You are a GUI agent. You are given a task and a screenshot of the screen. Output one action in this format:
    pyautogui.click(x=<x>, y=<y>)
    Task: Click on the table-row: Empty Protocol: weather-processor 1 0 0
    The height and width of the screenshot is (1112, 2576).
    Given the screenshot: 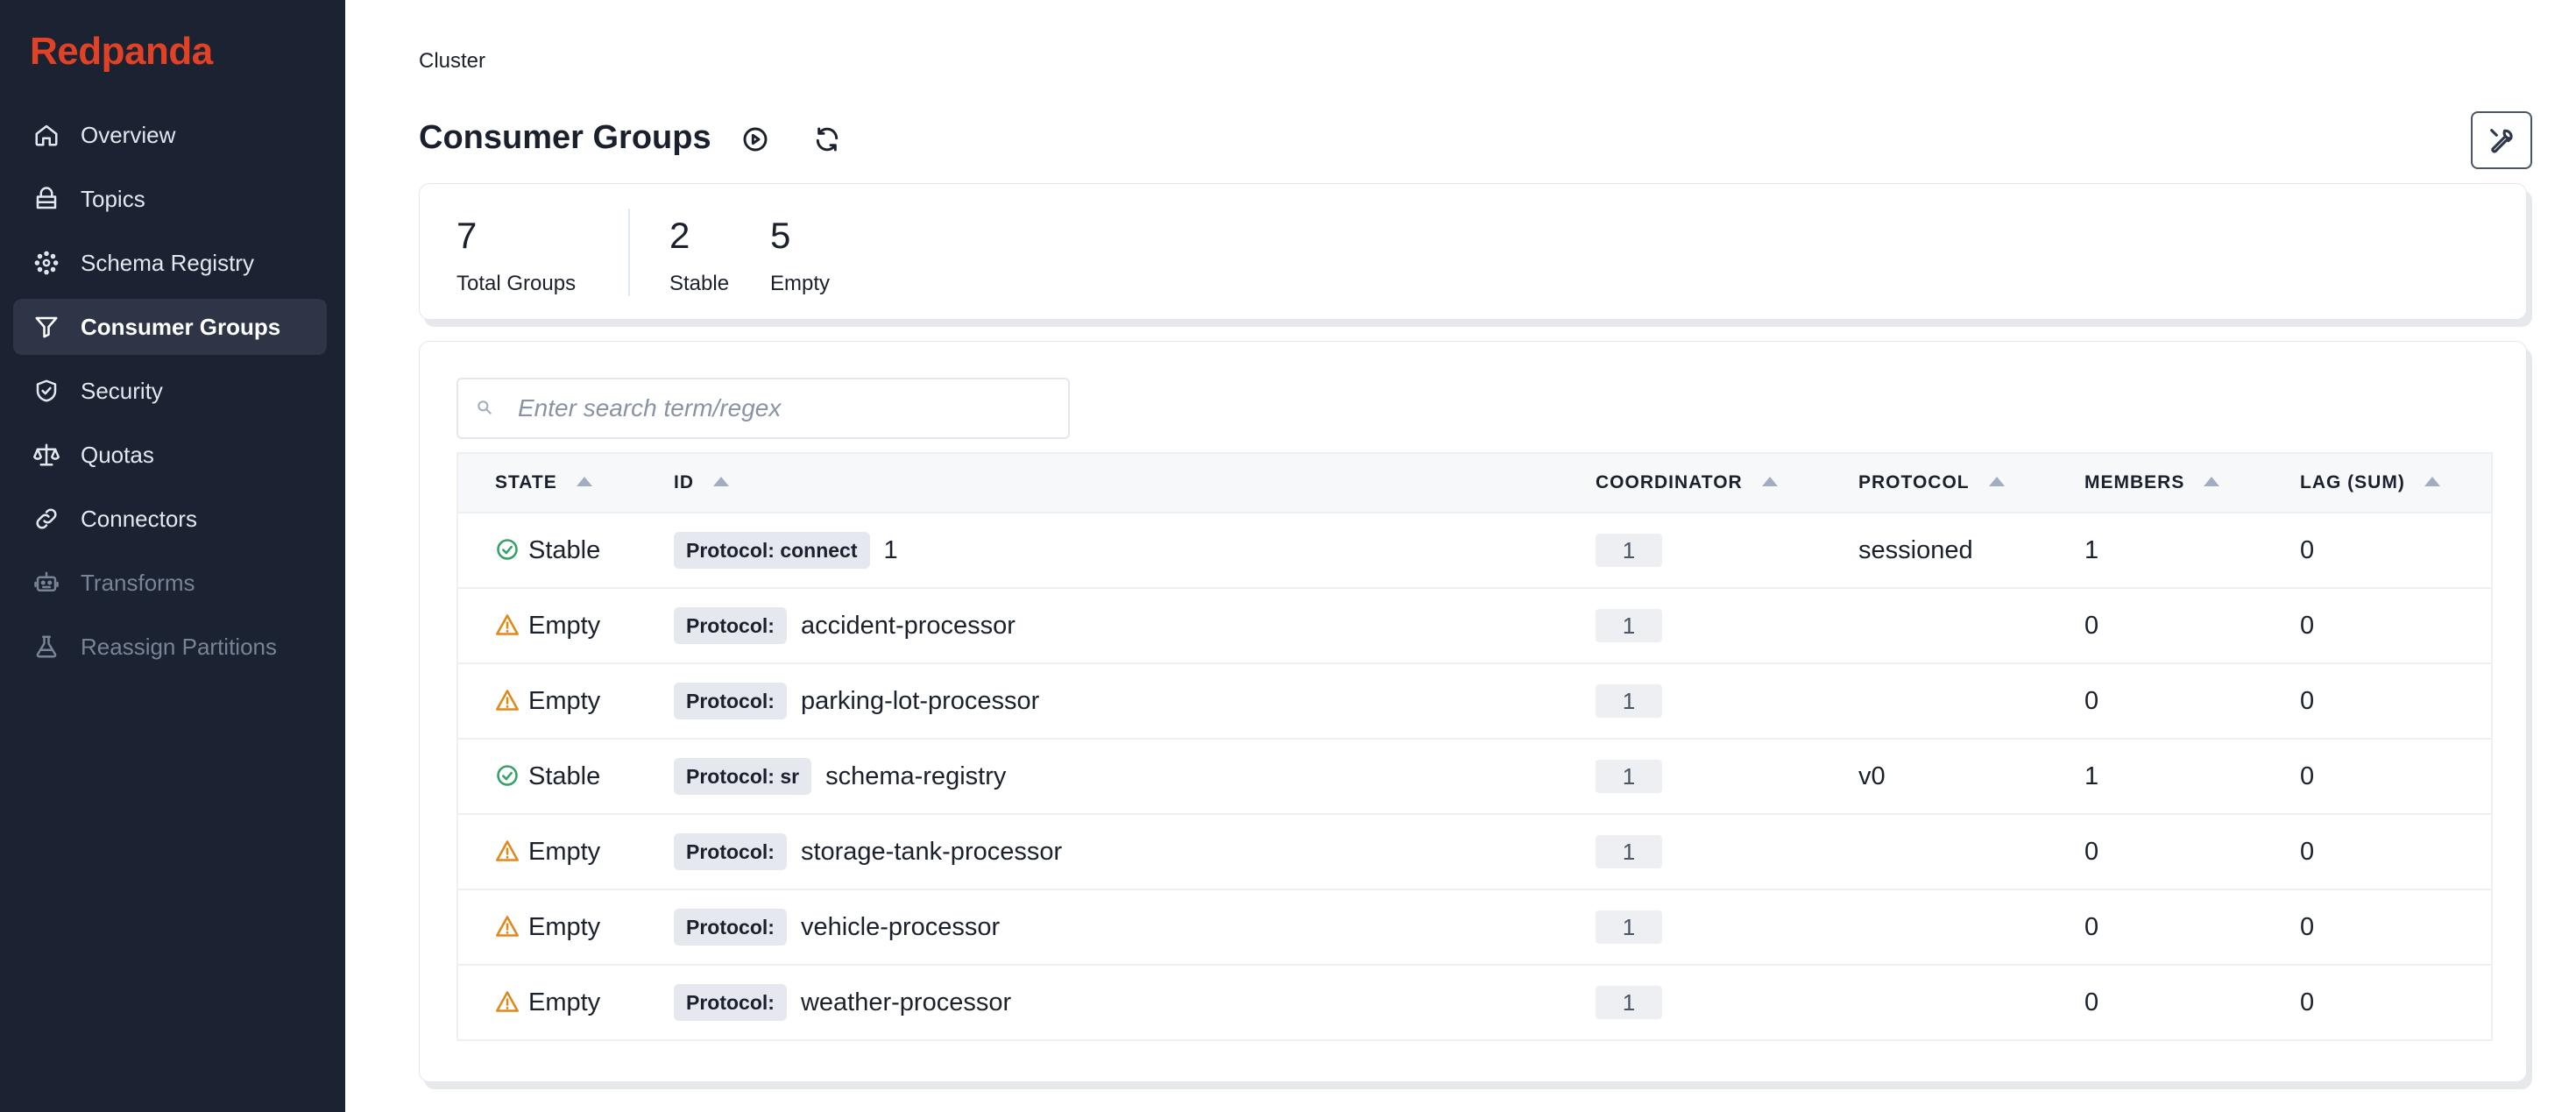 What is the action you would take?
    pyautogui.click(x=1474, y=1002)
    